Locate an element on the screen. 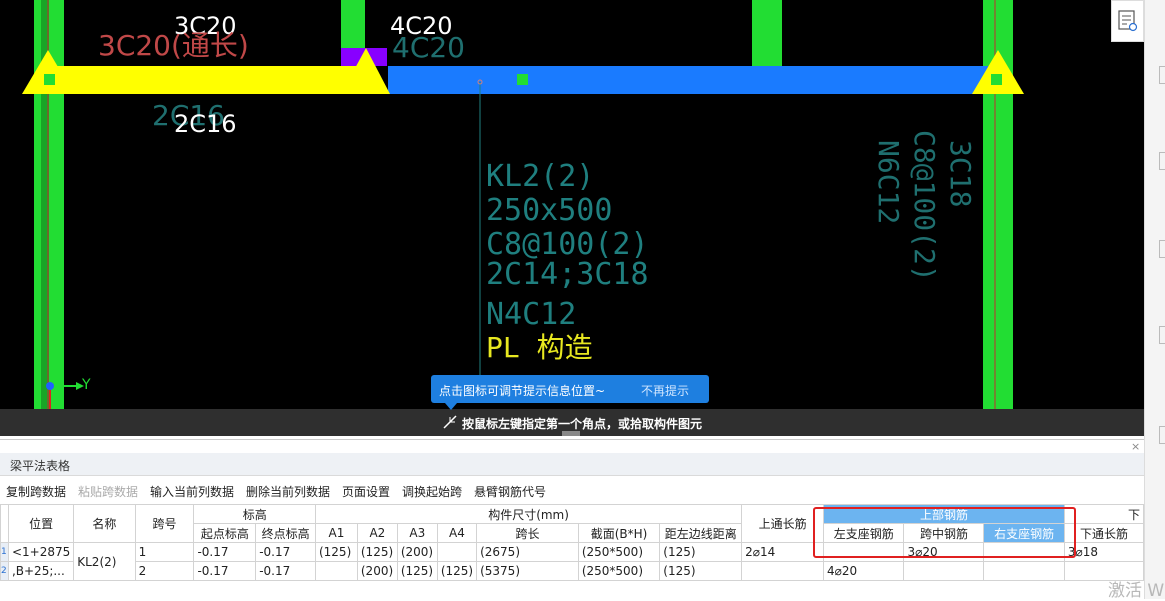 The width and height of the screenshot is (1165, 601). cell-span-len: (2675) is located at coordinates (527, 552).